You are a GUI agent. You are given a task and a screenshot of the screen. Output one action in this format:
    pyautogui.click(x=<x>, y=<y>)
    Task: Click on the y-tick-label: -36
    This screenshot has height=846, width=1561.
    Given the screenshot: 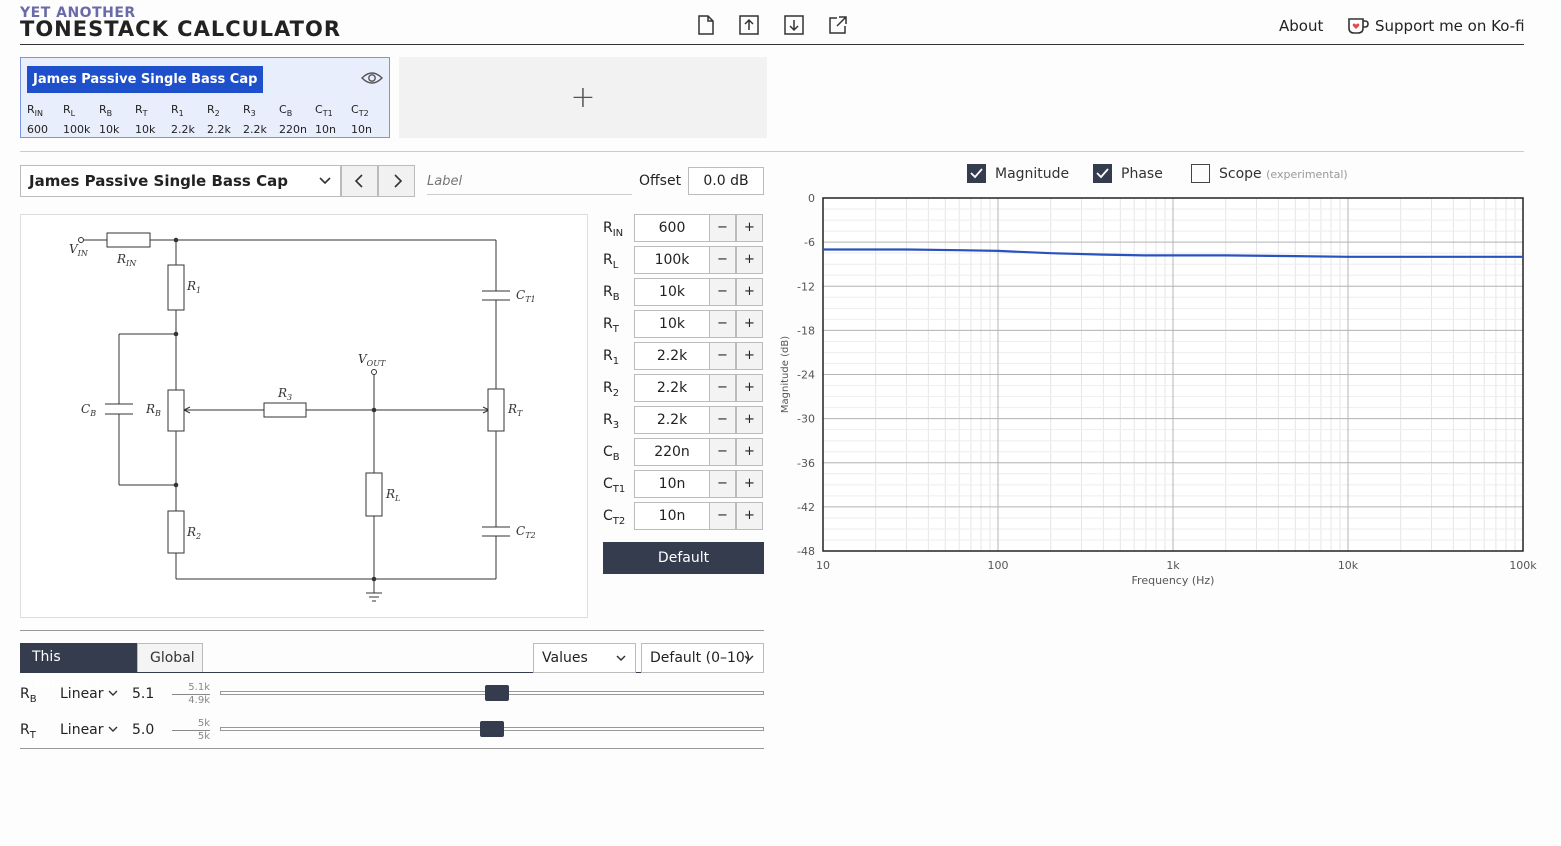 What is the action you would take?
    pyautogui.click(x=806, y=463)
    